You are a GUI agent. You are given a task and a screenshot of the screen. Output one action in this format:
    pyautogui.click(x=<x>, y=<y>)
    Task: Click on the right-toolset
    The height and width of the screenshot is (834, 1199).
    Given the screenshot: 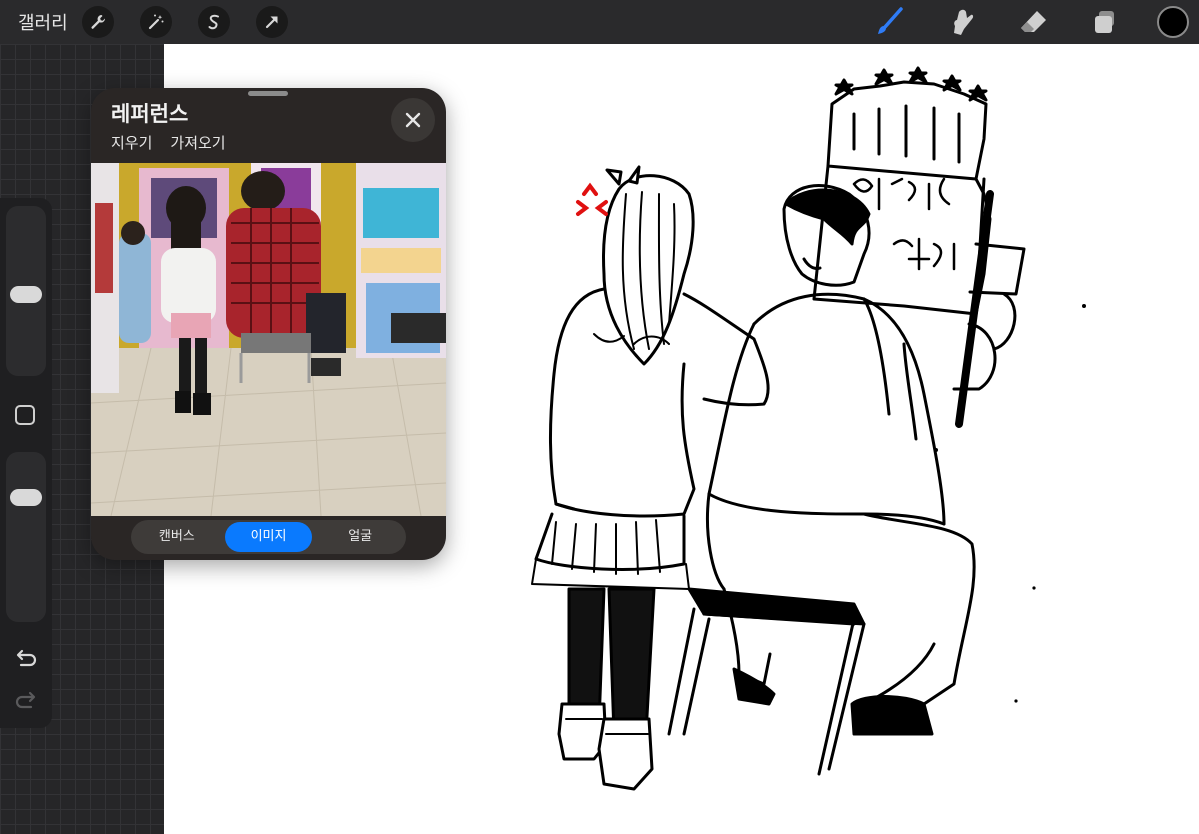 What is the action you would take?
    pyautogui.click(x=1034, y=22)
    